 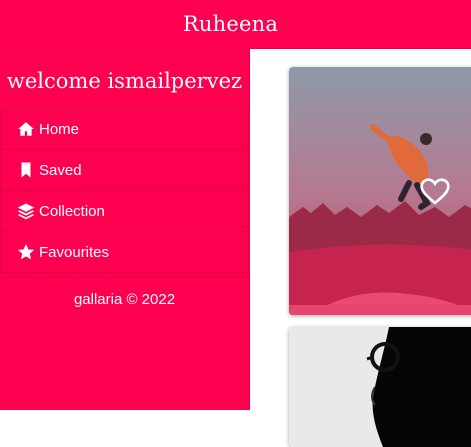 I want to click on heart-icon, so click(x=435, y=191).